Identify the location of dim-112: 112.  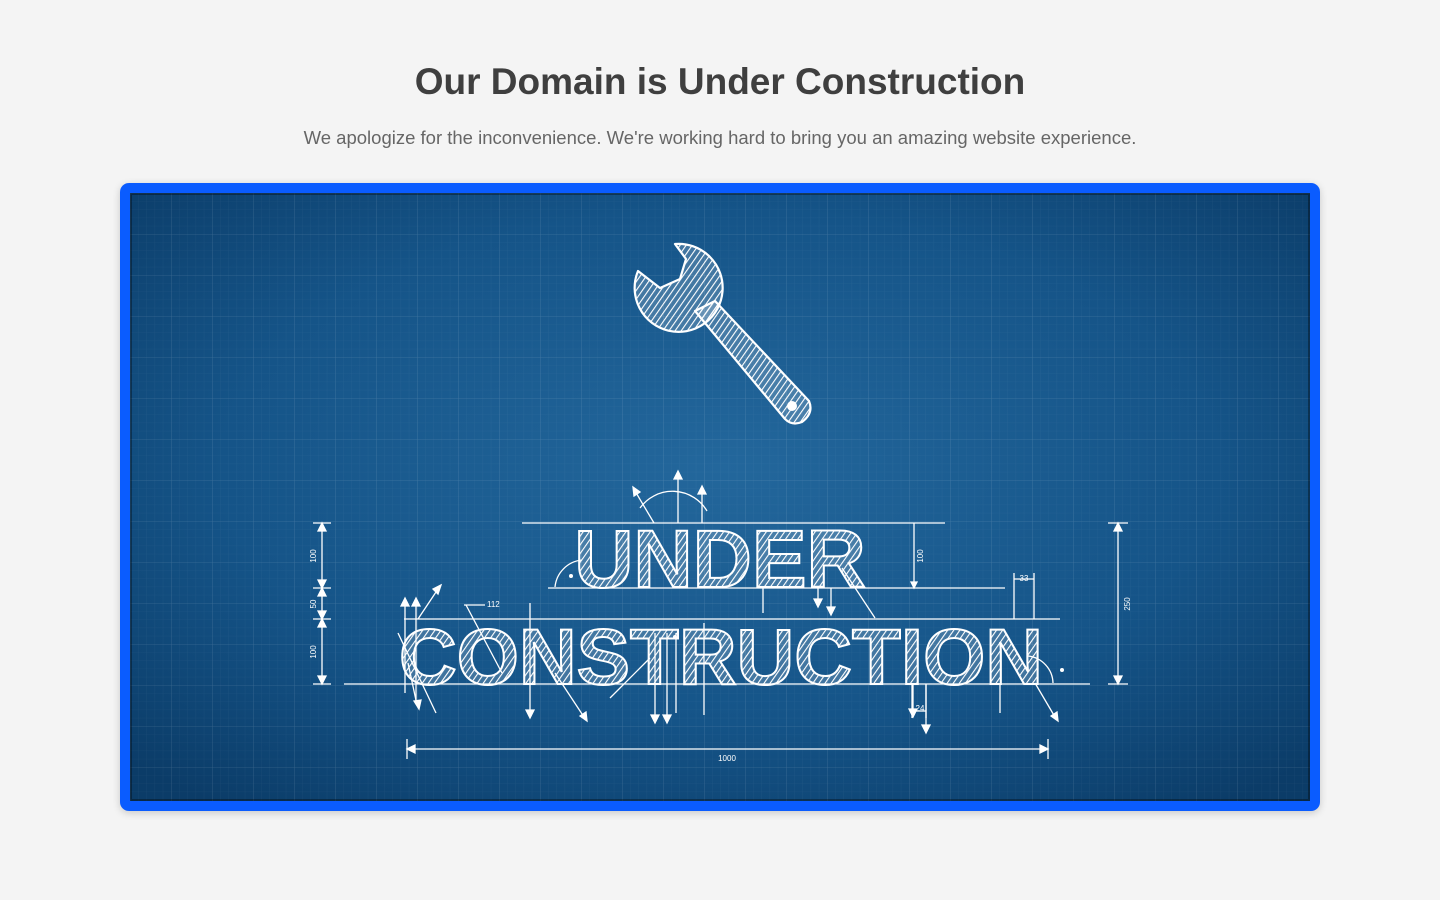
(493, 604).